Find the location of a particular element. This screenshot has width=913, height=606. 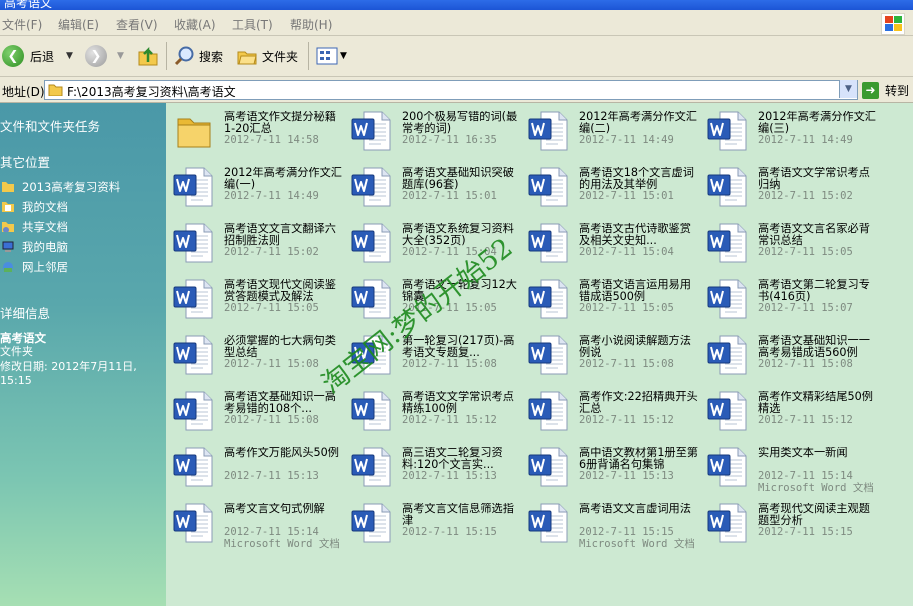

file-item: 高考作文万能风头50例 2012-7-11 15:13 is located at coordinates (257, 466).